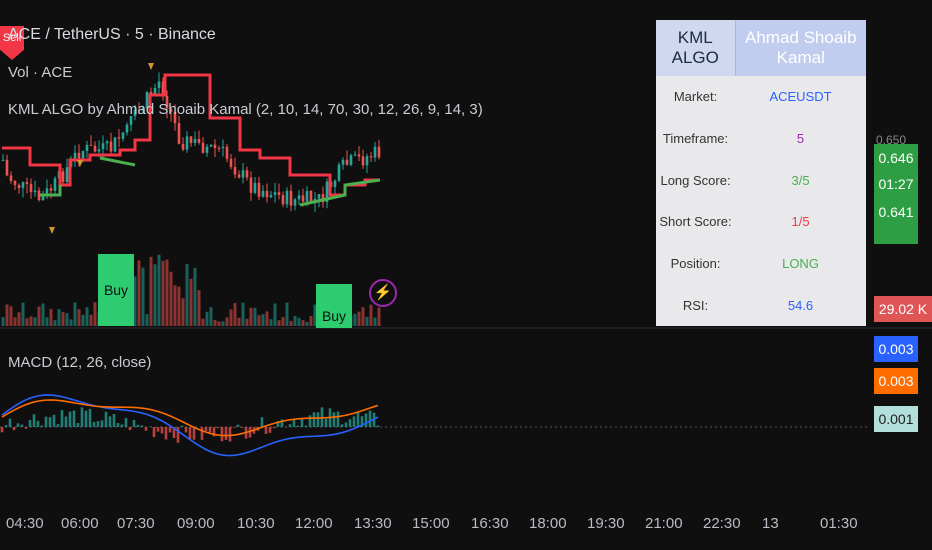  I want to click on volume-tag: 29.02 K, so click(903, 309).